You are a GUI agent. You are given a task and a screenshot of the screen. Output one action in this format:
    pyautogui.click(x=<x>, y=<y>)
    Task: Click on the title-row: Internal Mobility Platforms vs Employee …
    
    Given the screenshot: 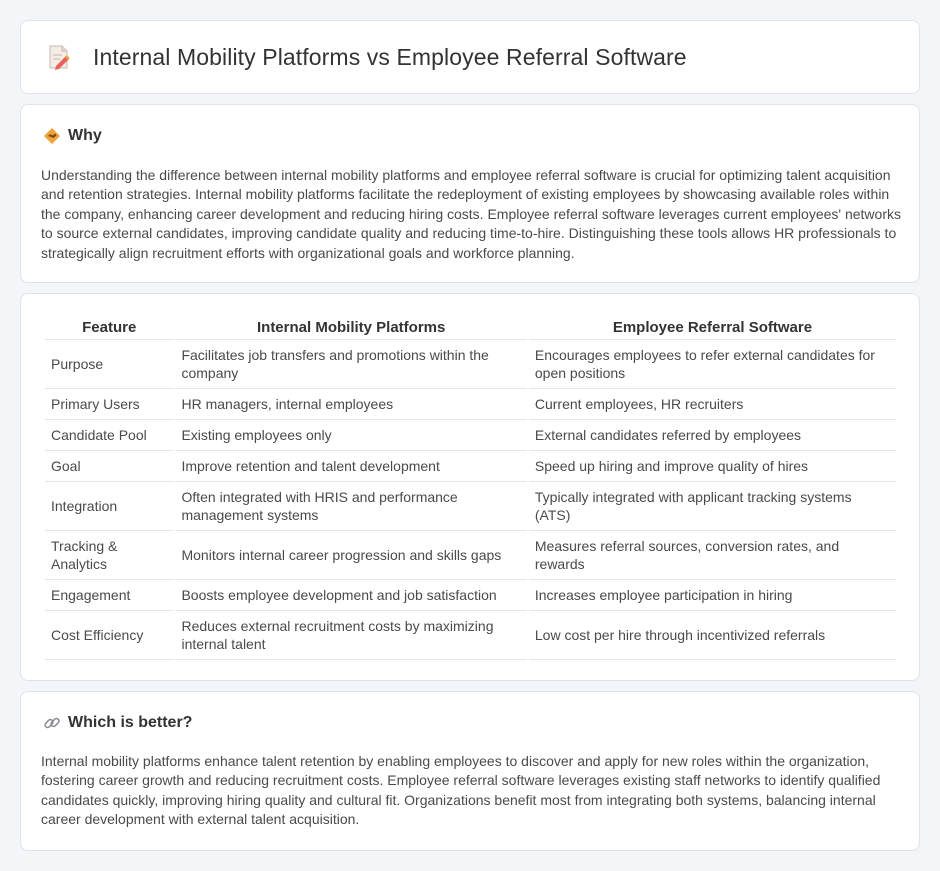 What is the action you would take?
    pyautogui.click(x=367, y=57)
    